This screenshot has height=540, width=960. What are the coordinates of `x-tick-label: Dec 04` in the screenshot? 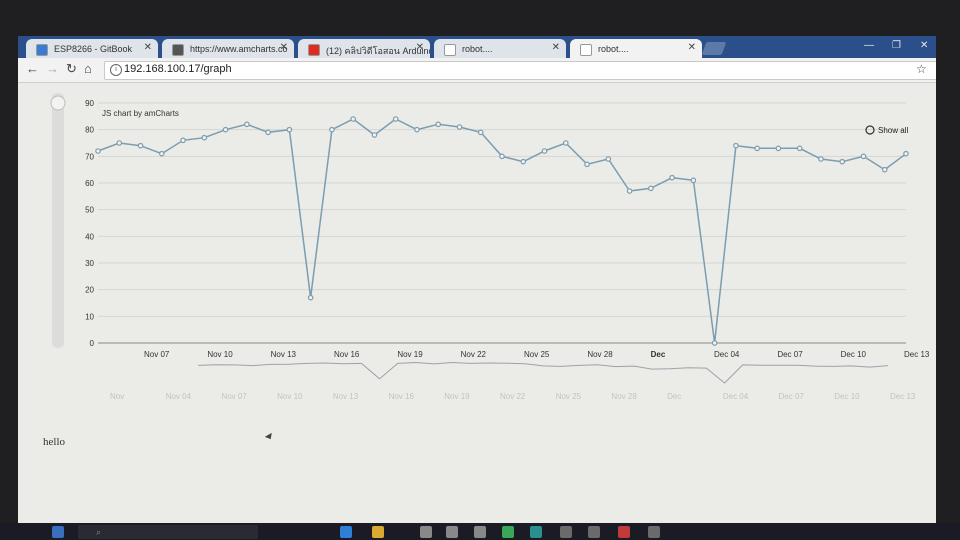 It's located at (727, 354).